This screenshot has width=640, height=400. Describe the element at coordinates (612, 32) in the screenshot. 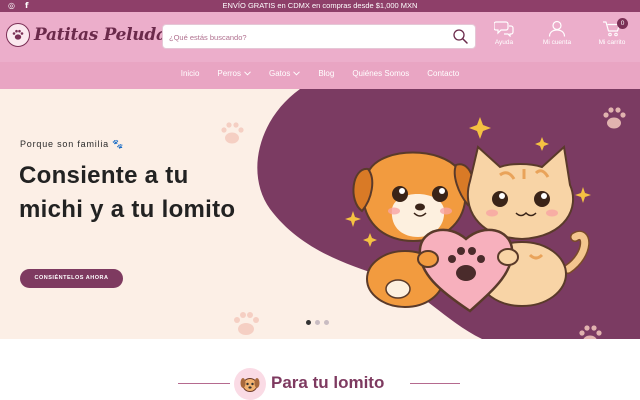

I see `cart-button: 0 Mi carrito` at that location.